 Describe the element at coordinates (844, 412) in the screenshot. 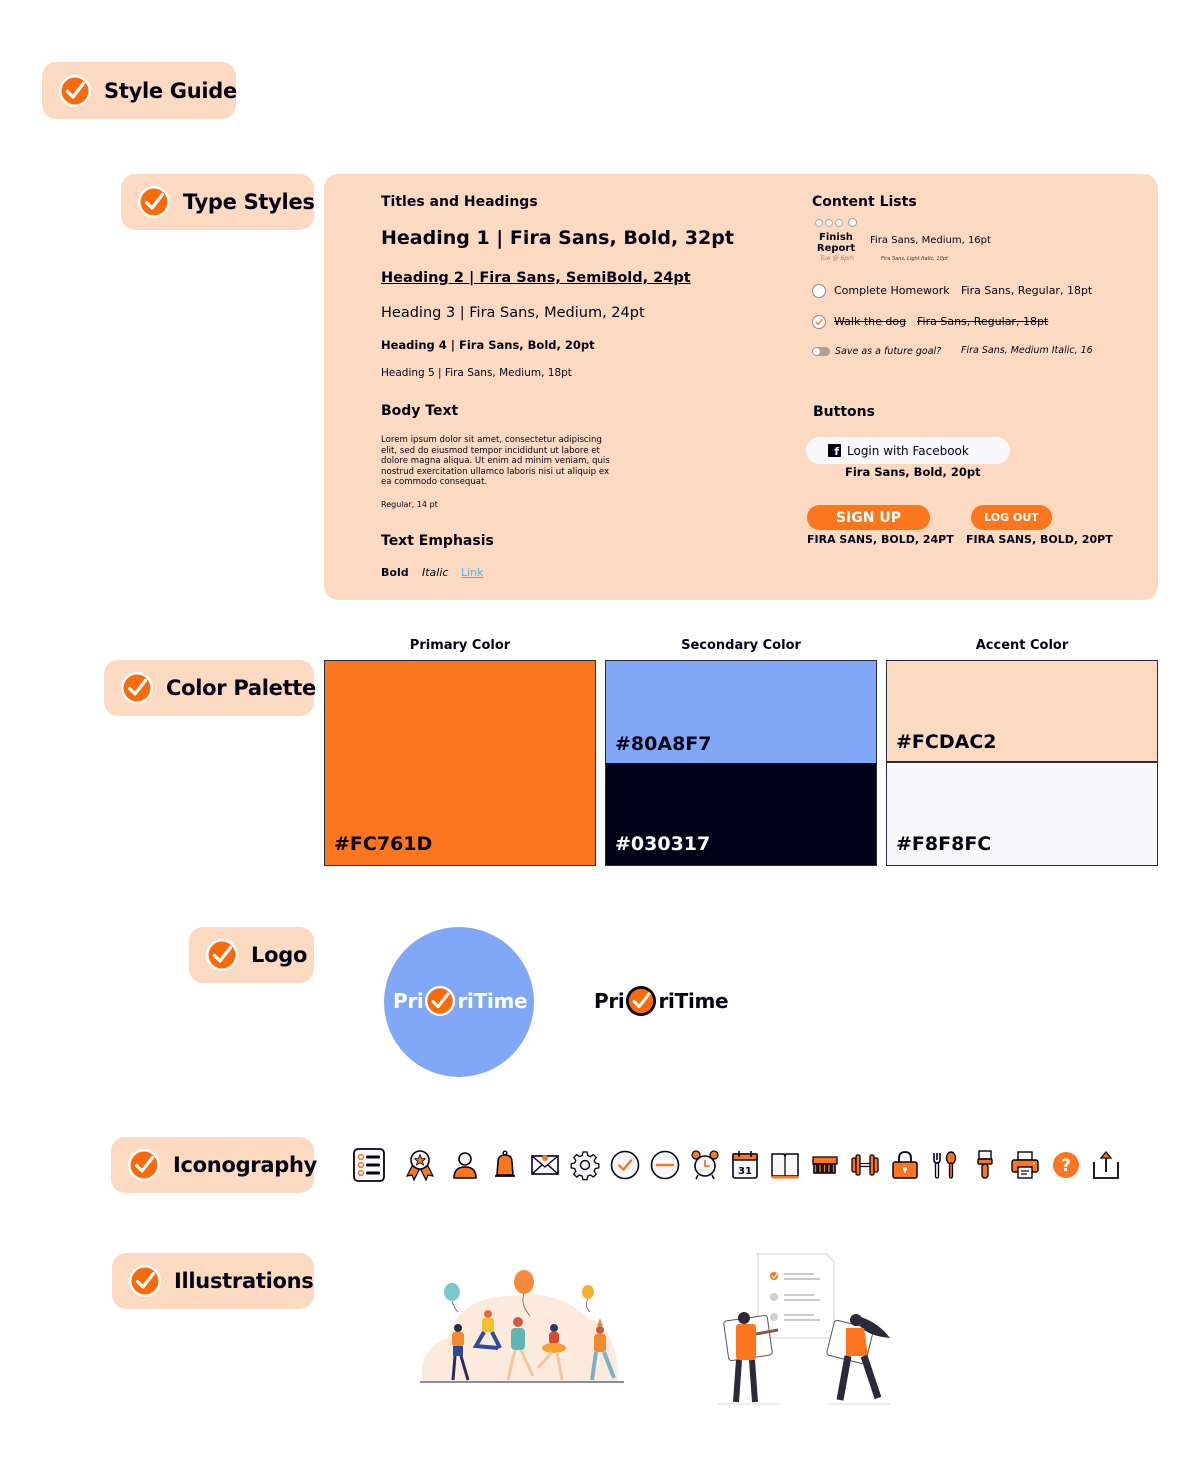

I see `buttons-label: Buttons` at that location.